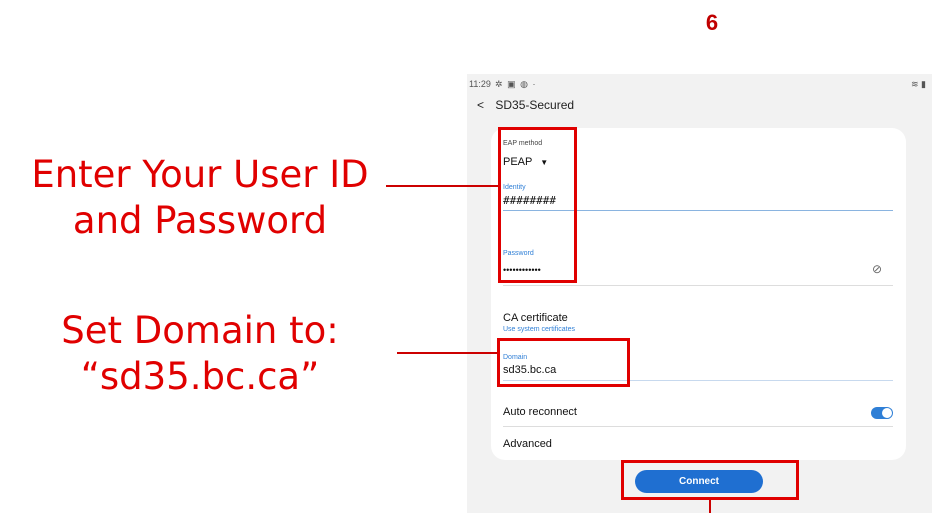  I want to click on status-time: 11:29, so click(480, 84).